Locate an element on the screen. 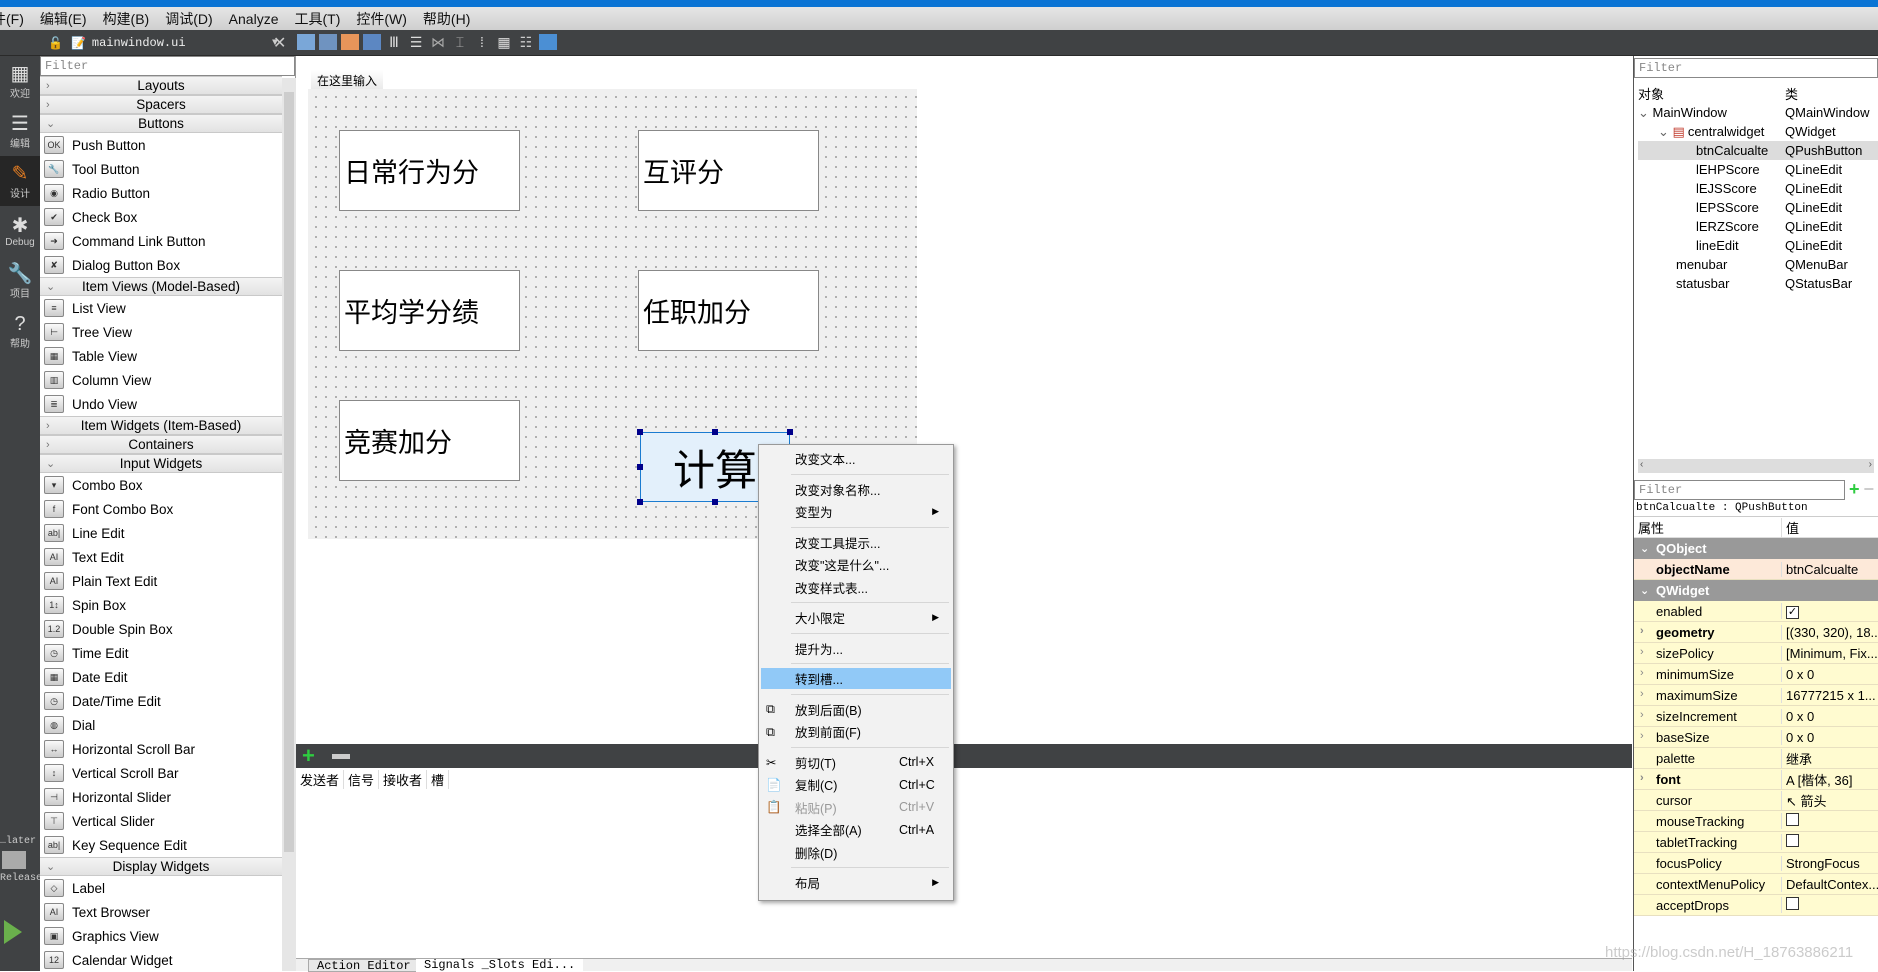  type-here-menu: 在这里输入 is located at coordinates (347, 80).